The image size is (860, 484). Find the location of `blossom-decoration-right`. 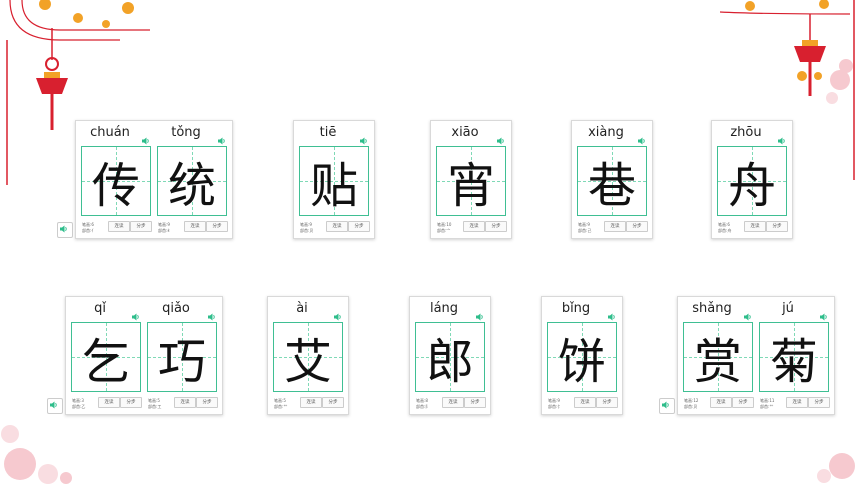

blossom-decoration-right is located at coordinates (836, 468).